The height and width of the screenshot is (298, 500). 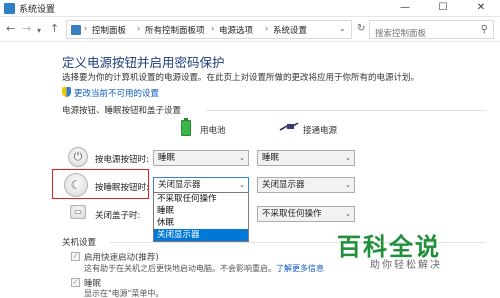 What do you see at coordinates (201, 158) in the screenshot?
I see `power-button-battery-select: 睡眠 ⌄` at bounding box center [201, 158].